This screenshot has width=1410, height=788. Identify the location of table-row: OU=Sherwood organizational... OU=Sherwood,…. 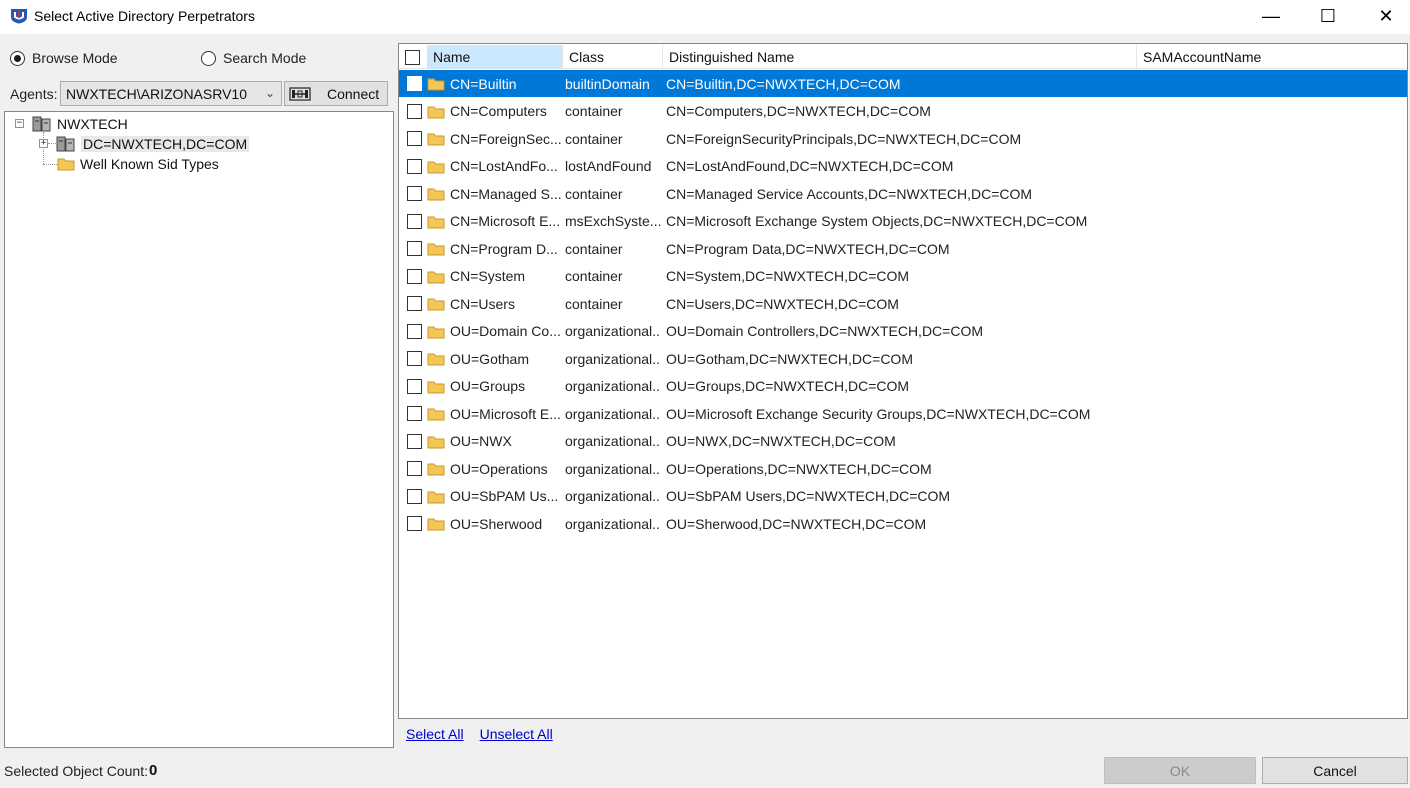
(903, 523).